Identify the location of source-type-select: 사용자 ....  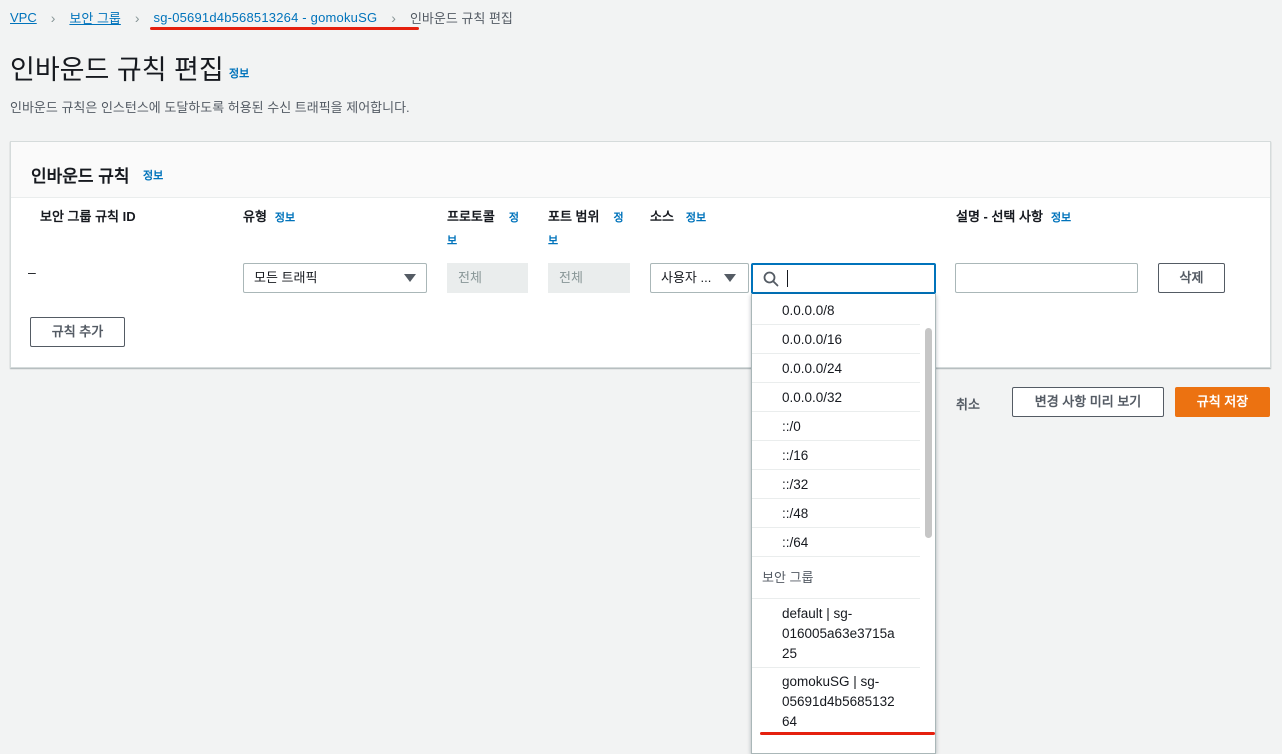
(699, 278).